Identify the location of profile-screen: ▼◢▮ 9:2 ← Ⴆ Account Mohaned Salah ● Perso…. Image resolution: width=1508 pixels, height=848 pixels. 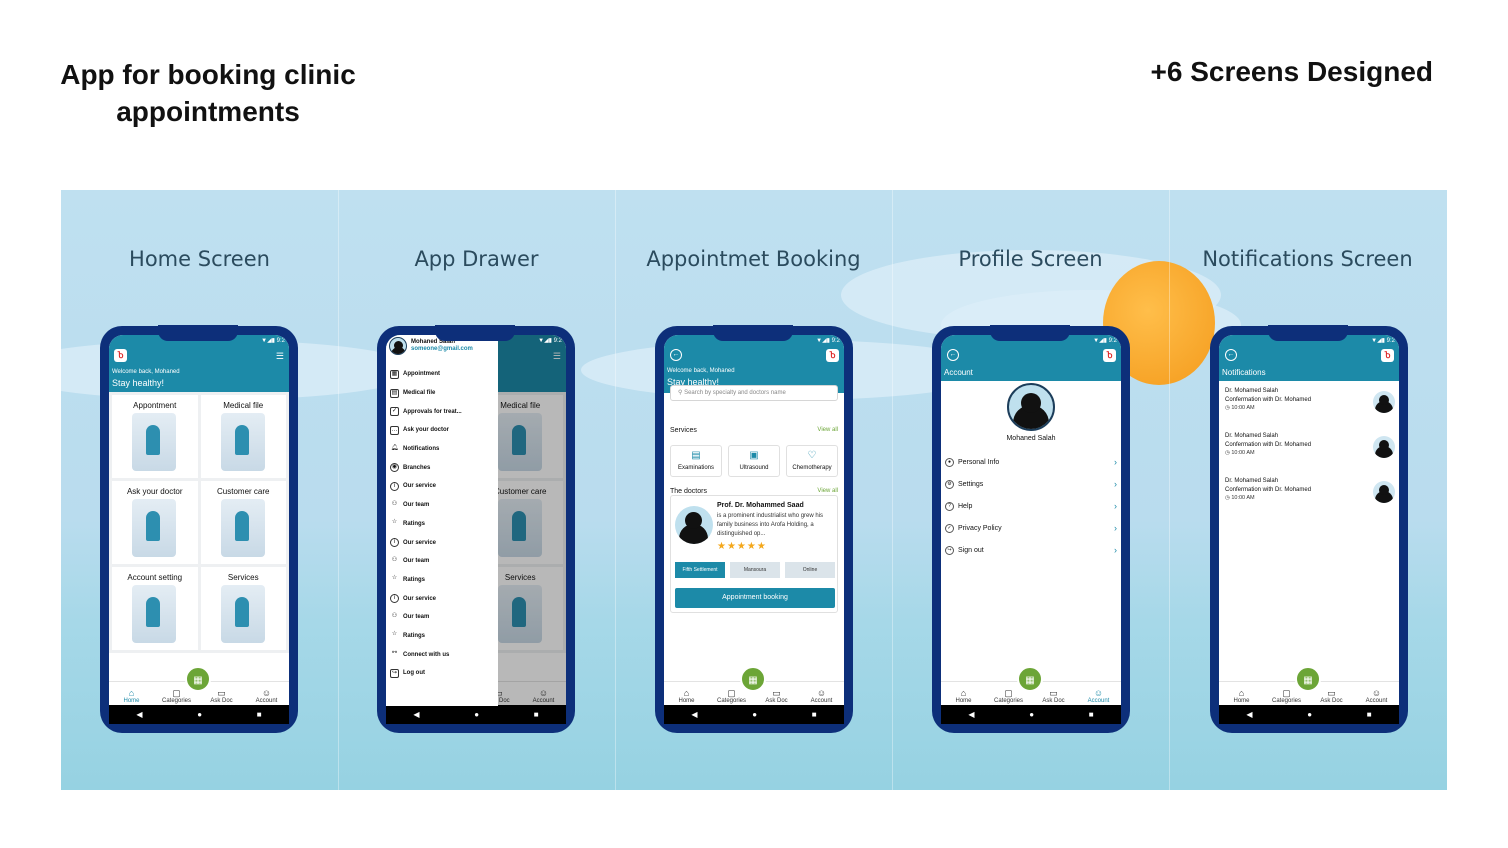
(1031, 520).